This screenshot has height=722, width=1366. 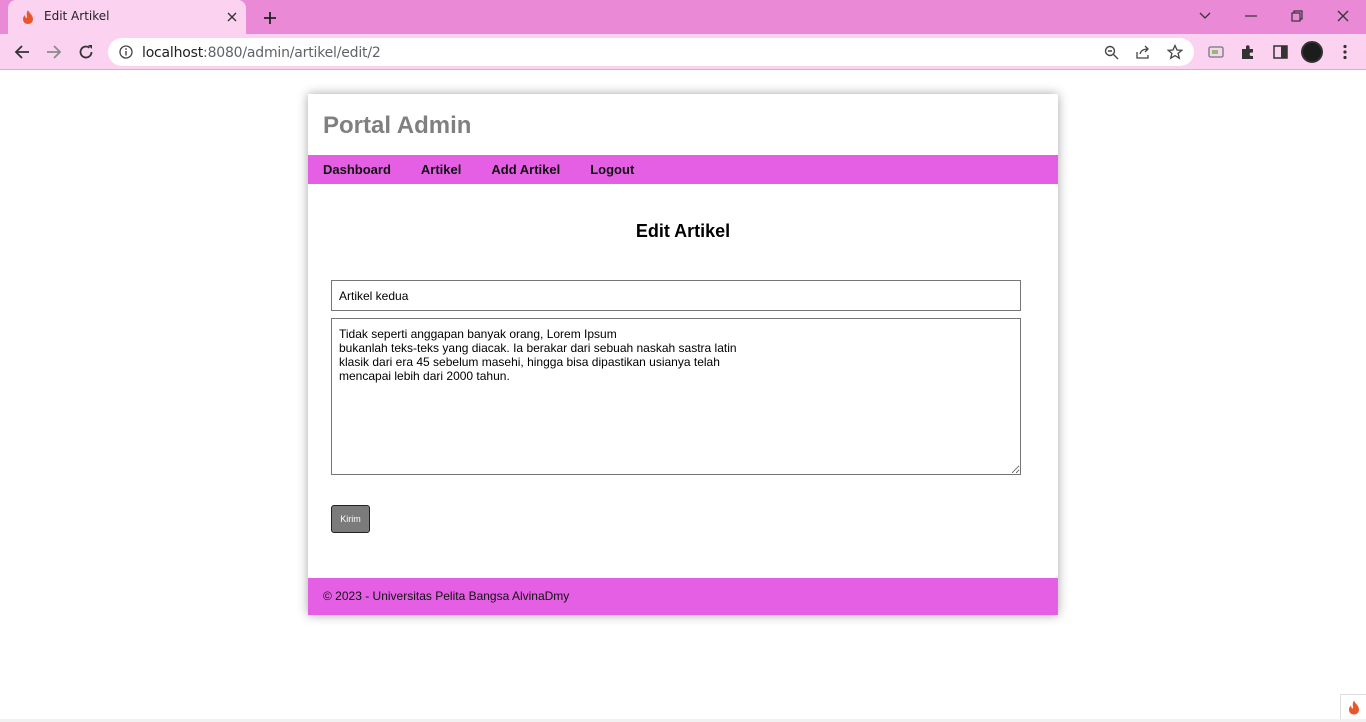 What do you see at coordinates (1345, 52) in the screenshot?
I see `kebab-menu-icon` at bounding box center [1345, 52].